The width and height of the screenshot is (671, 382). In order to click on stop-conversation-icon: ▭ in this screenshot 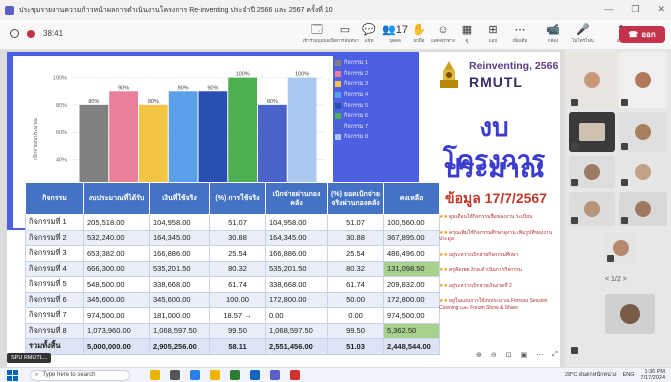, I will do `click(345, 30)`.